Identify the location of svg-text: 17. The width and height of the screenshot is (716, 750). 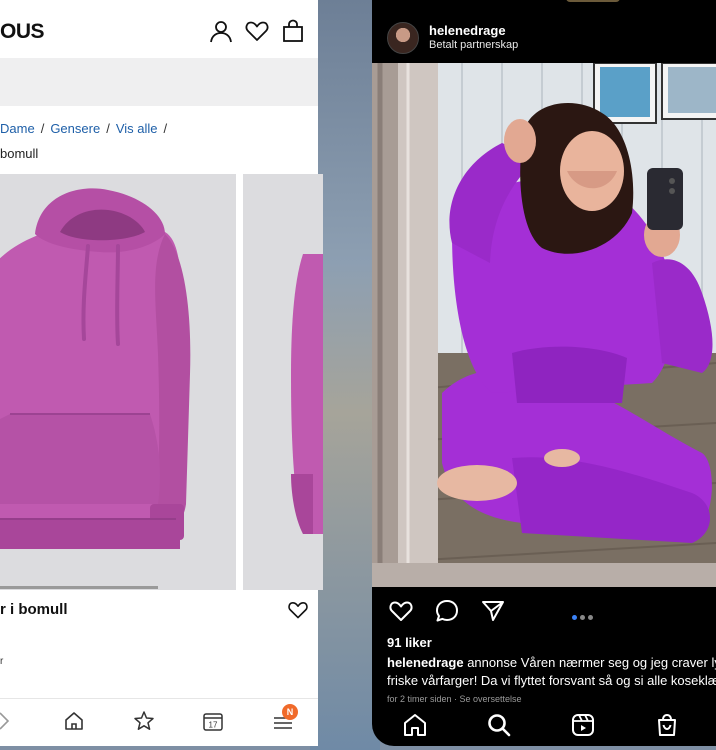
(213, 725).